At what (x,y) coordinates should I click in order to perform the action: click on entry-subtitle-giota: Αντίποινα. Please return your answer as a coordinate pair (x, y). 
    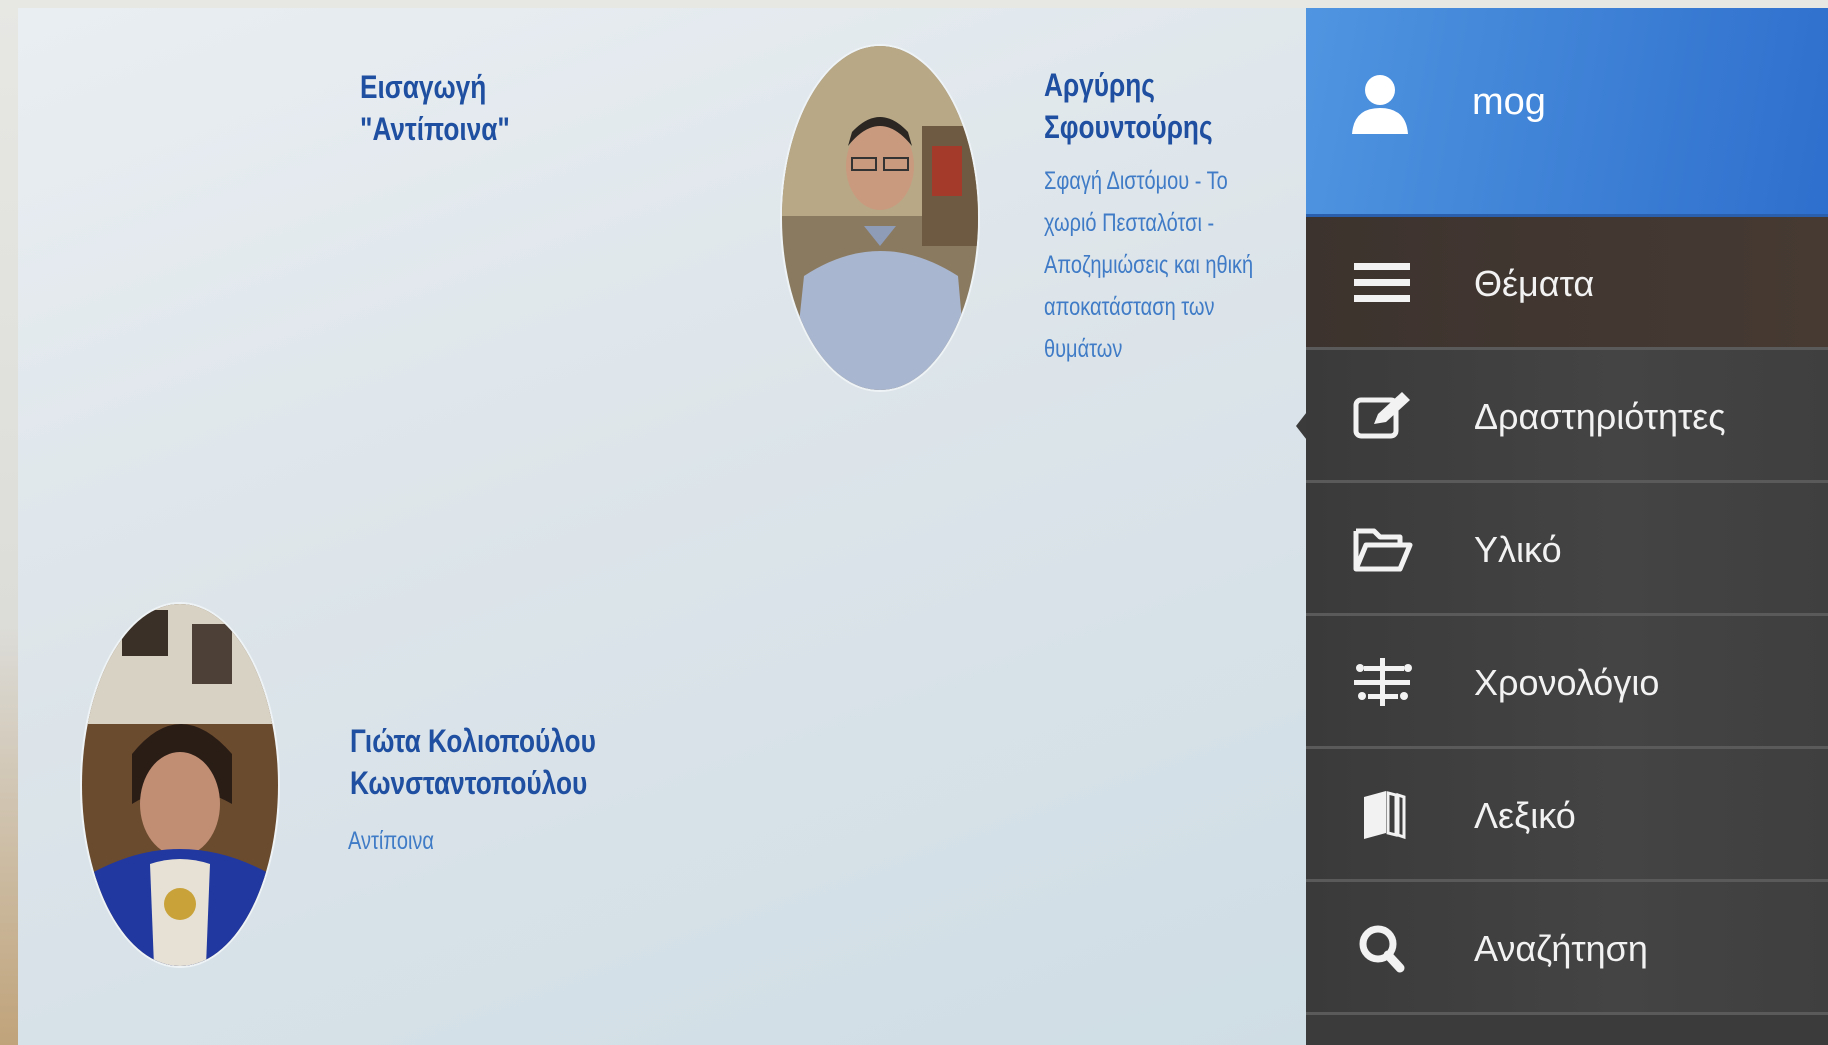
    Looking at the image, I should click on (391, 841).